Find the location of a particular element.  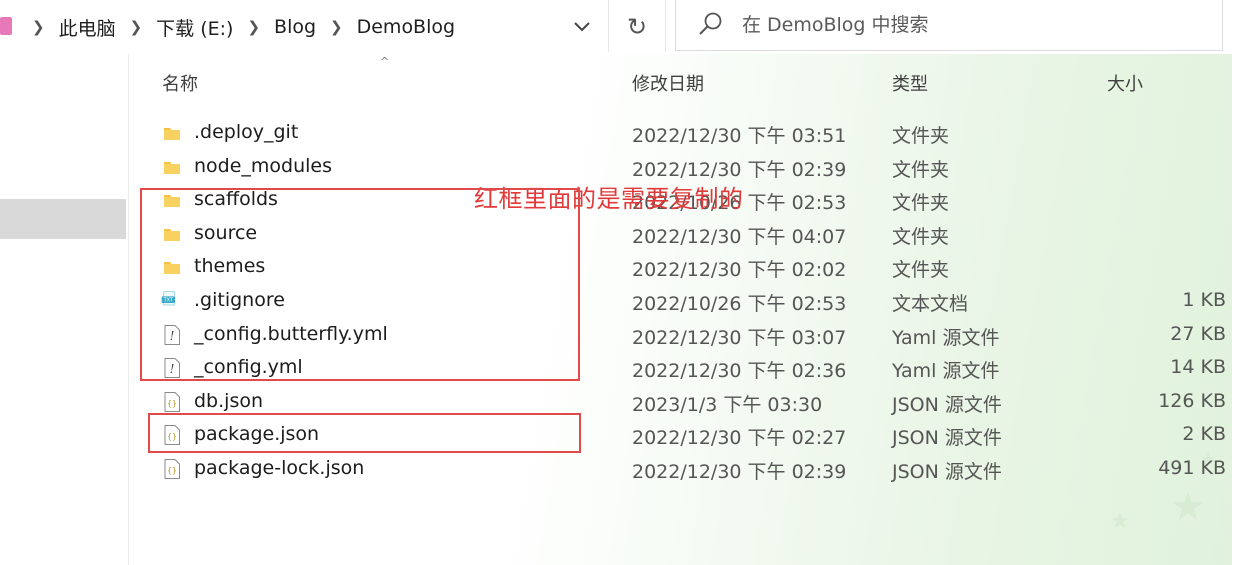

breadcrumb-item: 下载 (E:) is located at coordinates (194, 27).